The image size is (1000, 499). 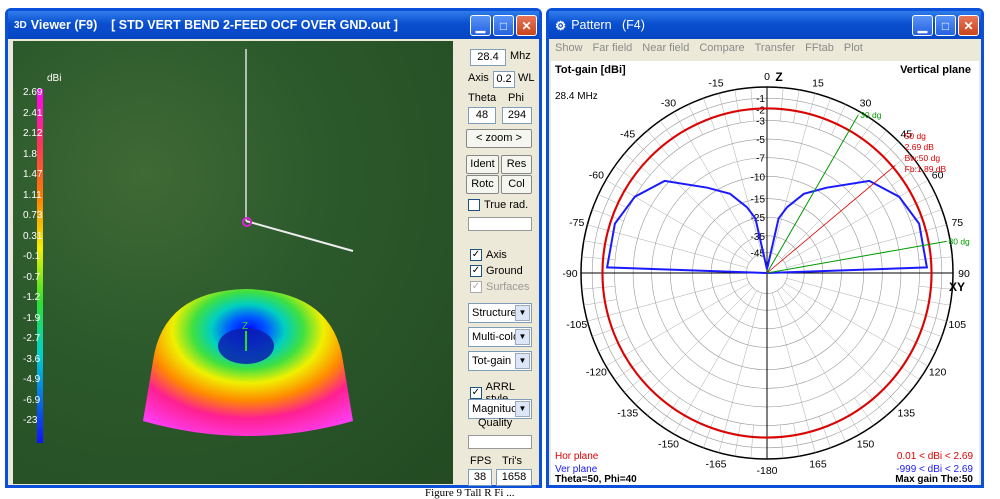 I want to click on scale-value: -23, so click(x=30, y=420).